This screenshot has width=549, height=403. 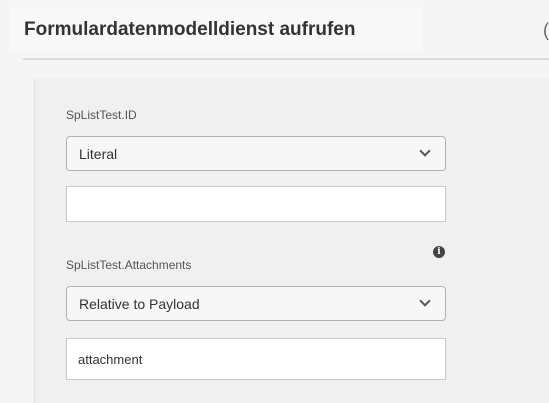 I want to click on header-edge-glyph: (, so click(x=546, y=30).